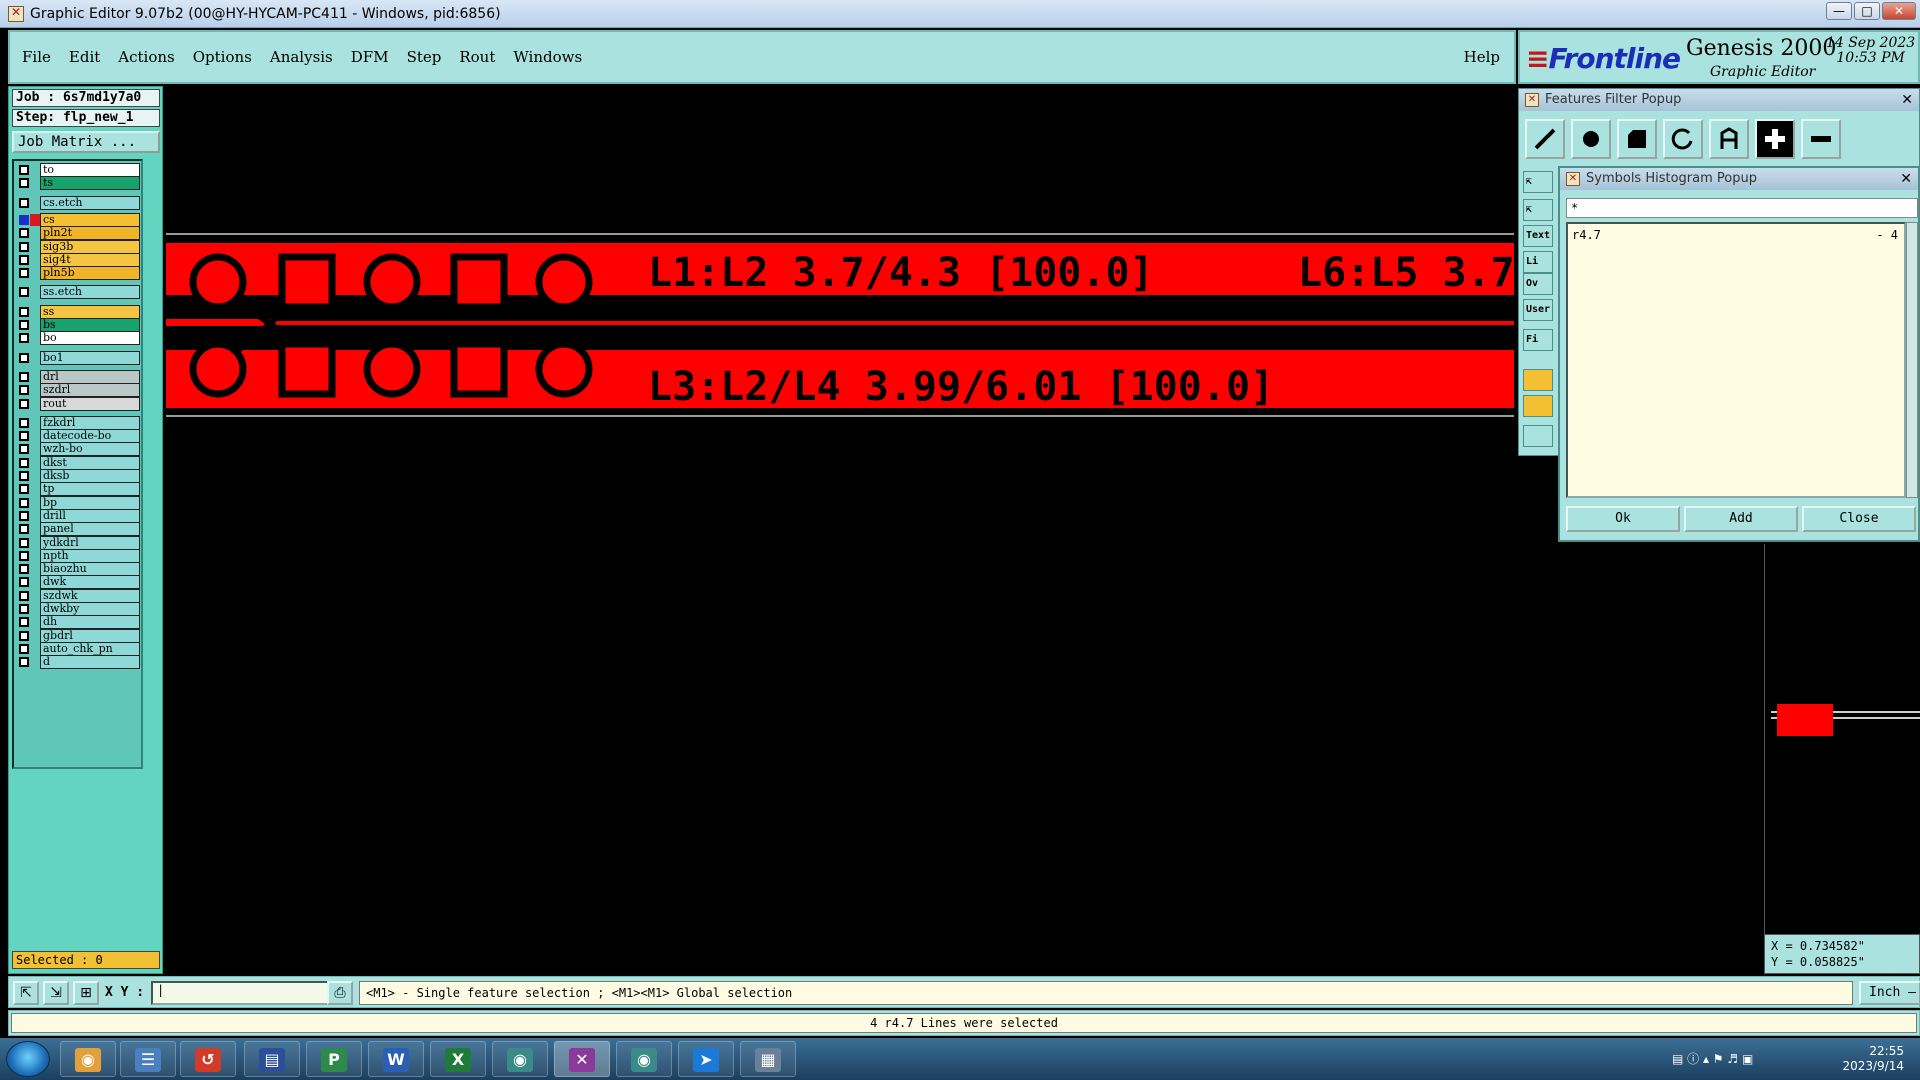 The height and width of the screenshot is (1080, 1920). Describe the element at coordinates (1736, 360) in the screenshot. I see `symbol-list: r4.7 - 4` at that location.